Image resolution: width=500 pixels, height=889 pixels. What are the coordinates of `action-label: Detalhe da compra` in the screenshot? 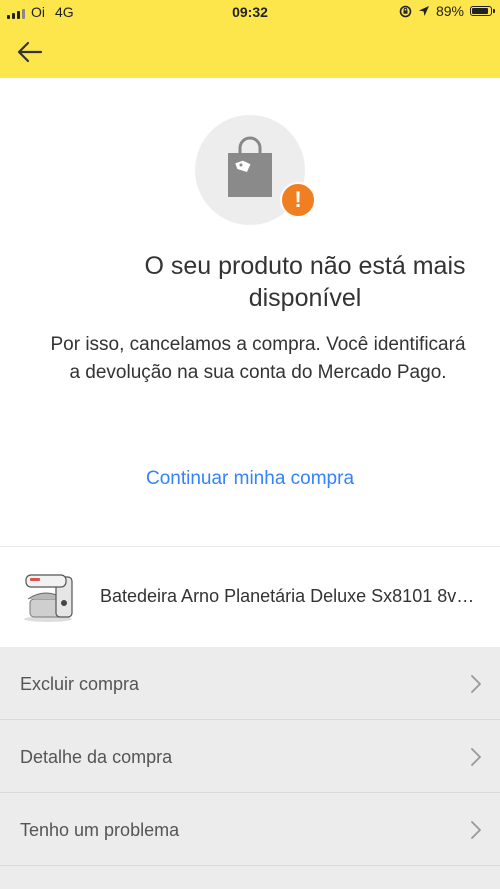 It's located at (96, 757).